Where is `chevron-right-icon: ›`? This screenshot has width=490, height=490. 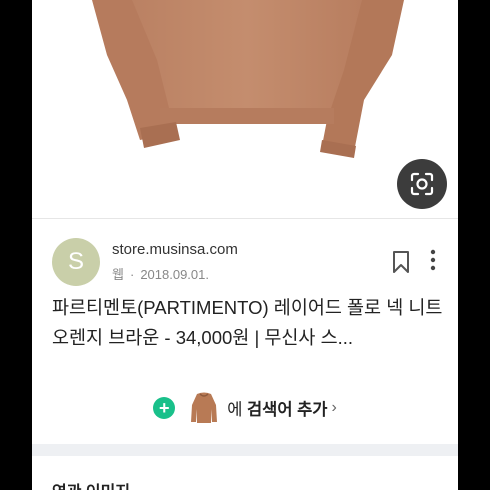 chevron-right-icon: › is located at coordinates (334, 407).